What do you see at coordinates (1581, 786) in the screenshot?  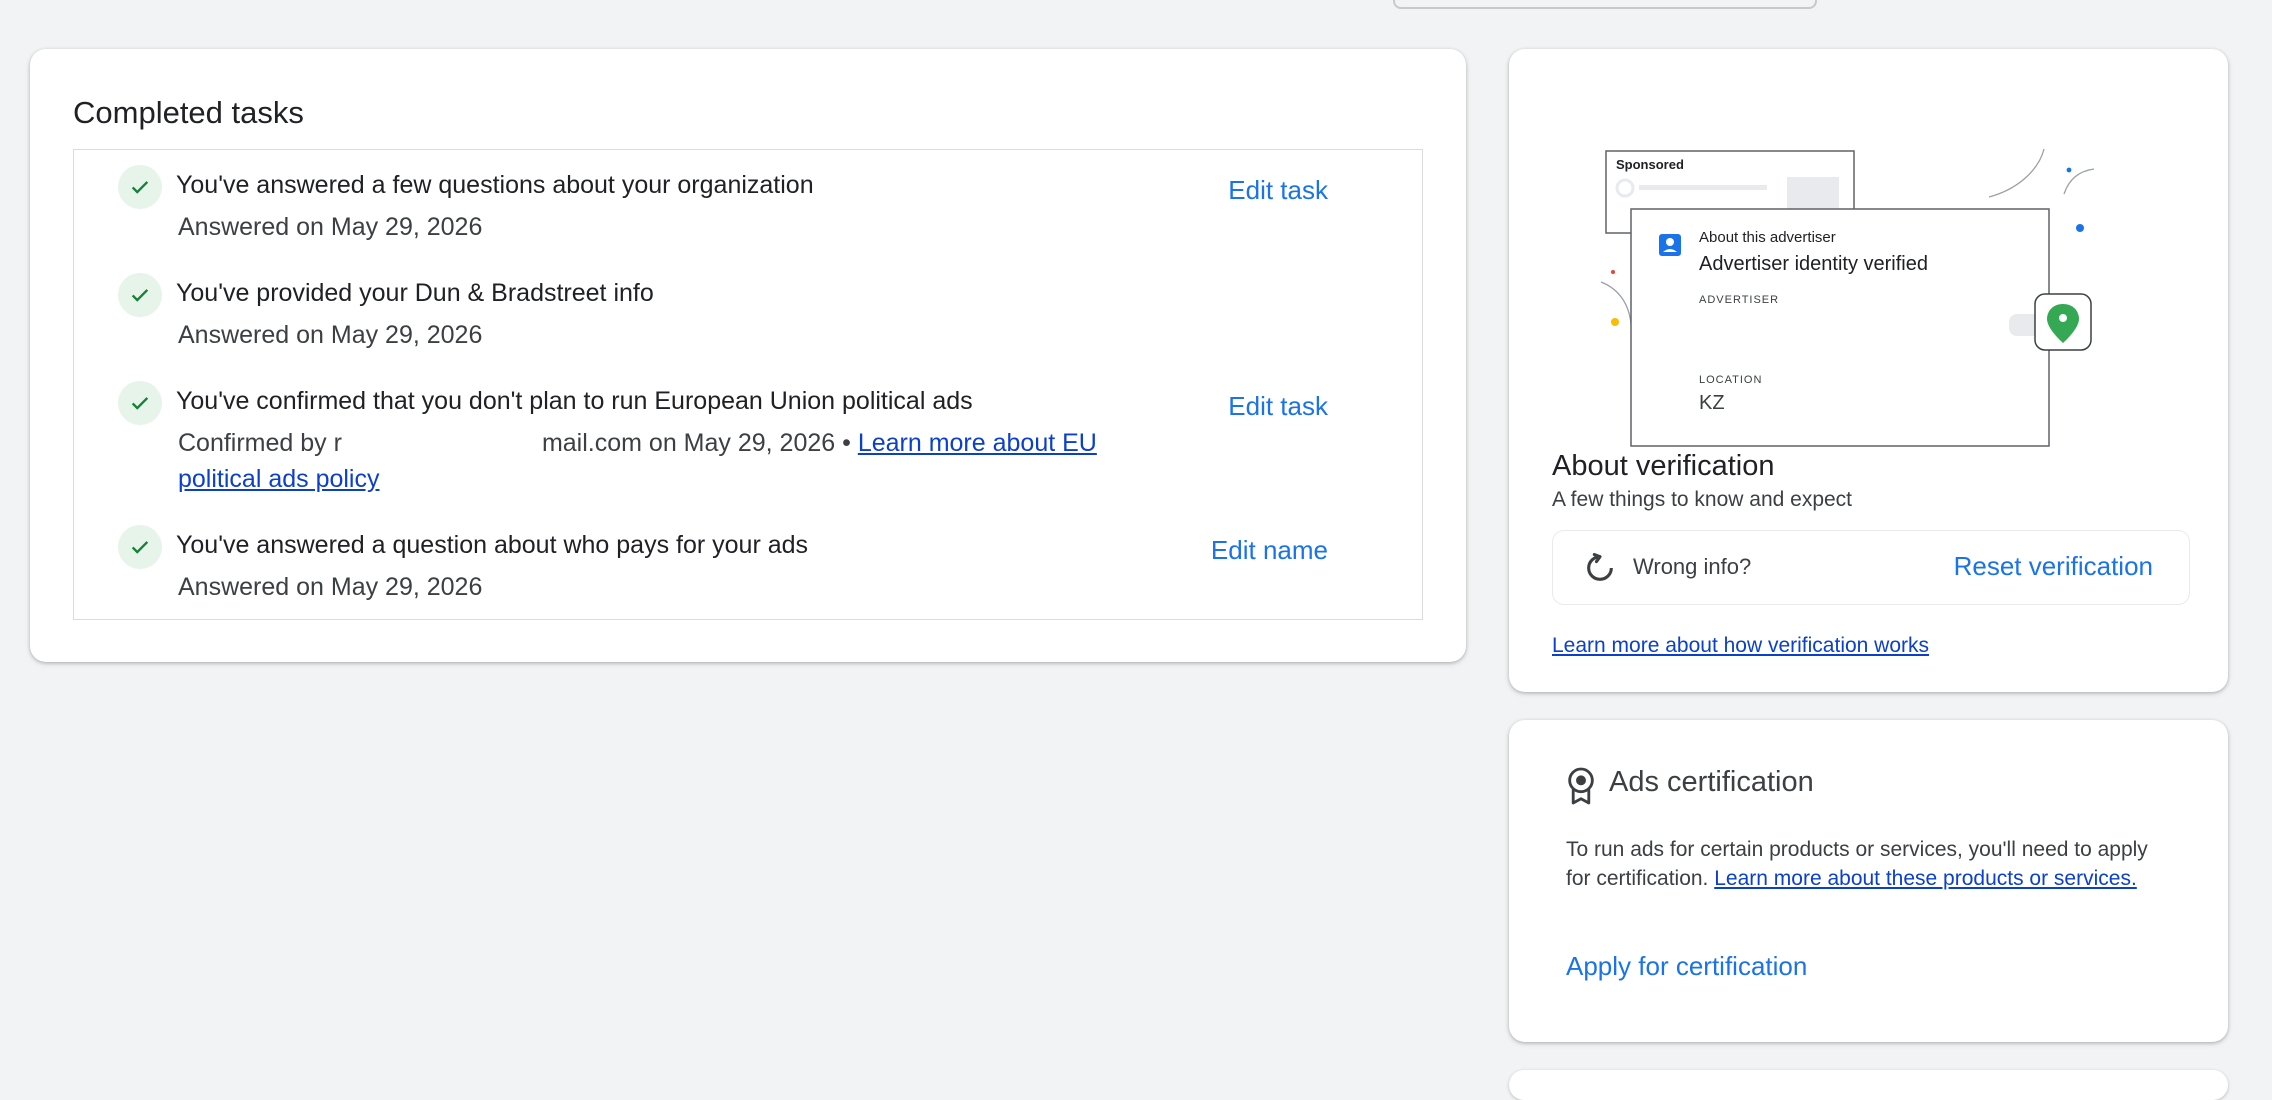 I see `badge-icon` at bounding box center [1581, 786].